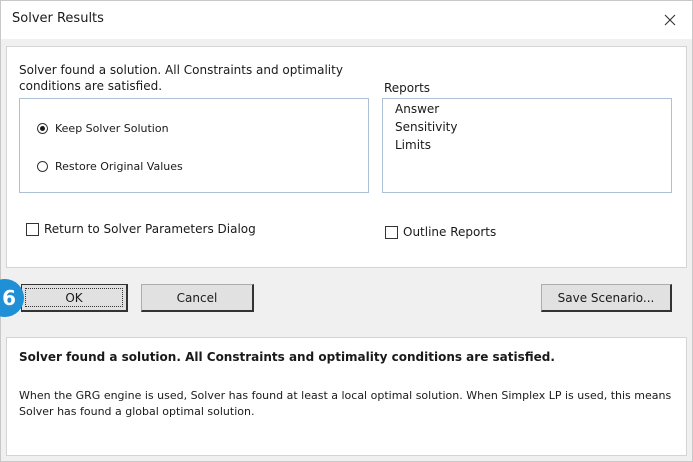 This screenshot has height=462, width=693. What do you see at coordinates (346, 20) in the screenshot?
I see `title-bar: Solver Results` at bounding box center [346, 20].